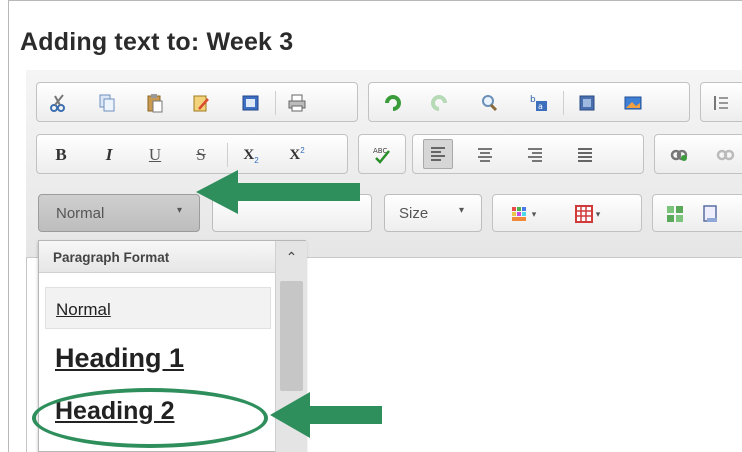  What do you see at coordinates (291, 257) in the screenshot?
I see `chevron-up-icon: ⌃` at bounding box center [291, 257].